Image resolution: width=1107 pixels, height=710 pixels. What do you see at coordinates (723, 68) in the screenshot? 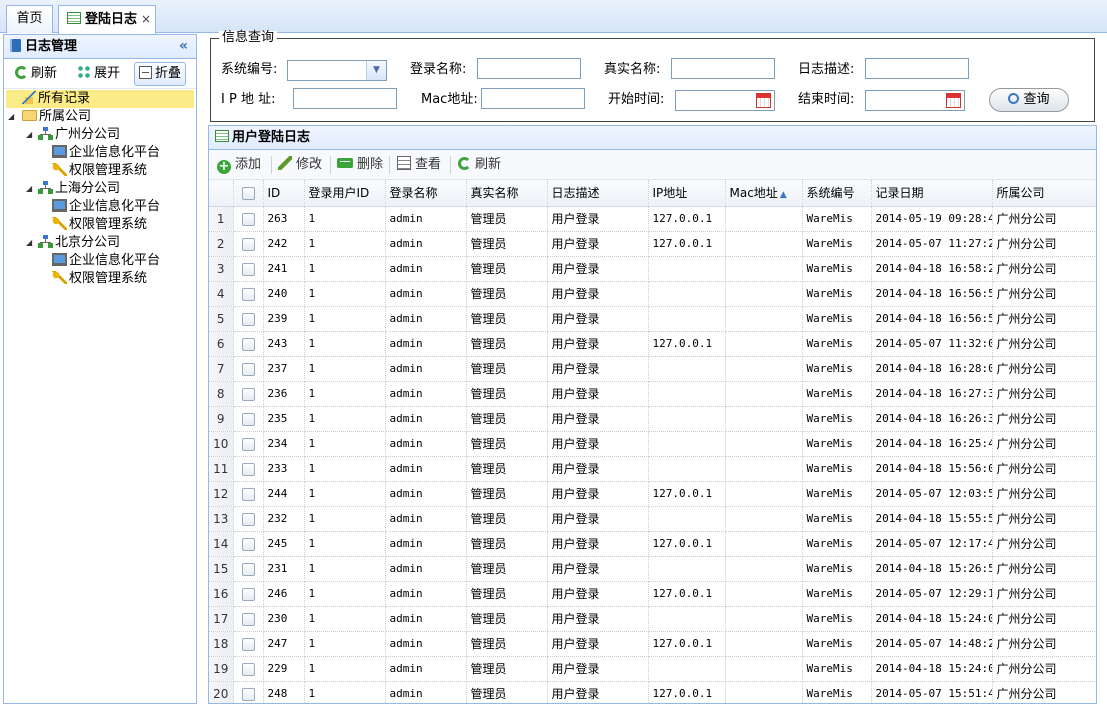
I see `real-name-input` at bounding box center [723, 68].